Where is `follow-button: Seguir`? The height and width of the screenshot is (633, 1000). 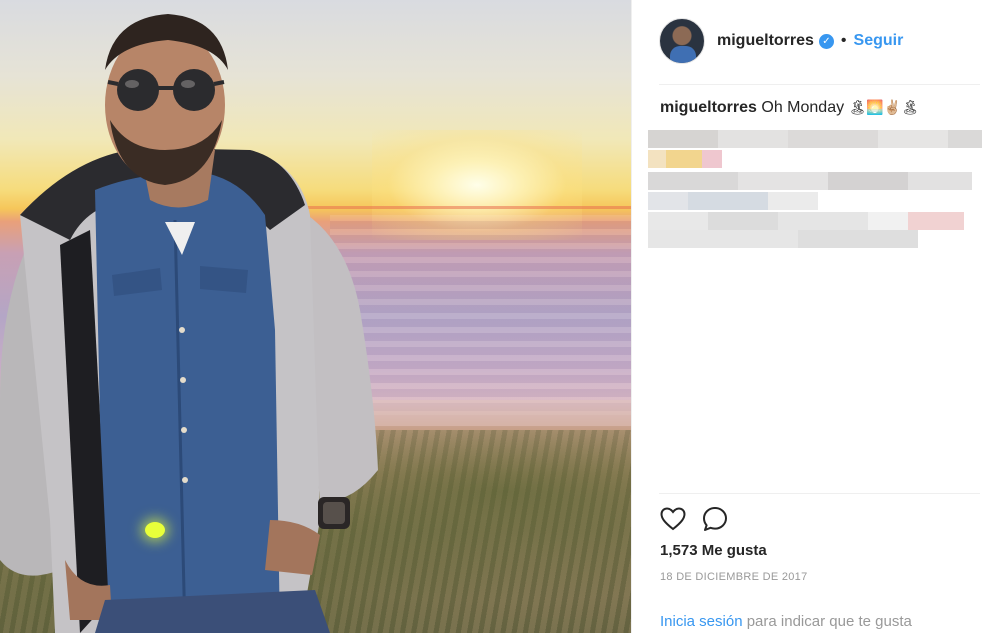
follow-button: Seguir is located at coordinates (879, 41).